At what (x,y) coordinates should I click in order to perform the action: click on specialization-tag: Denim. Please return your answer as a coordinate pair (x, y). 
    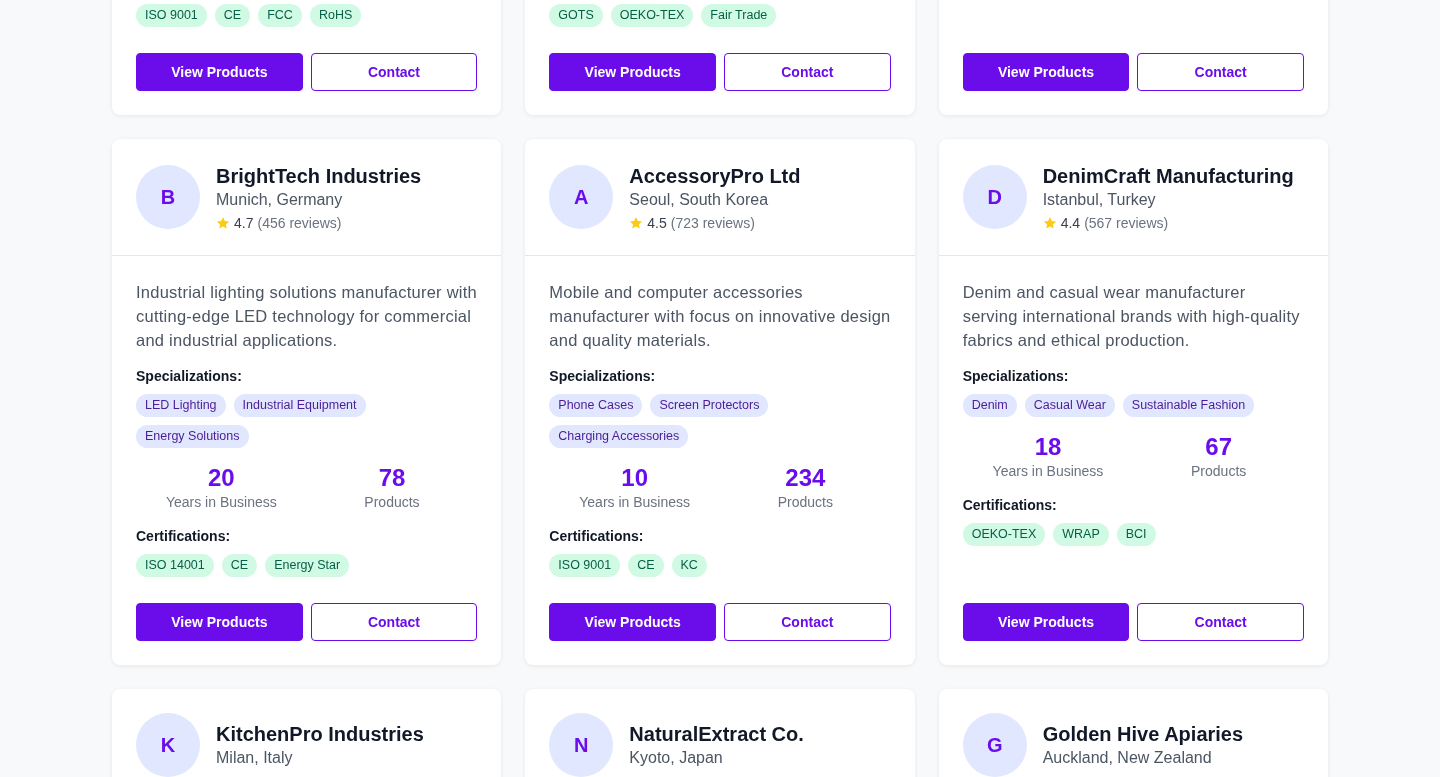
    Looking at the image, I should click on (989, 405).